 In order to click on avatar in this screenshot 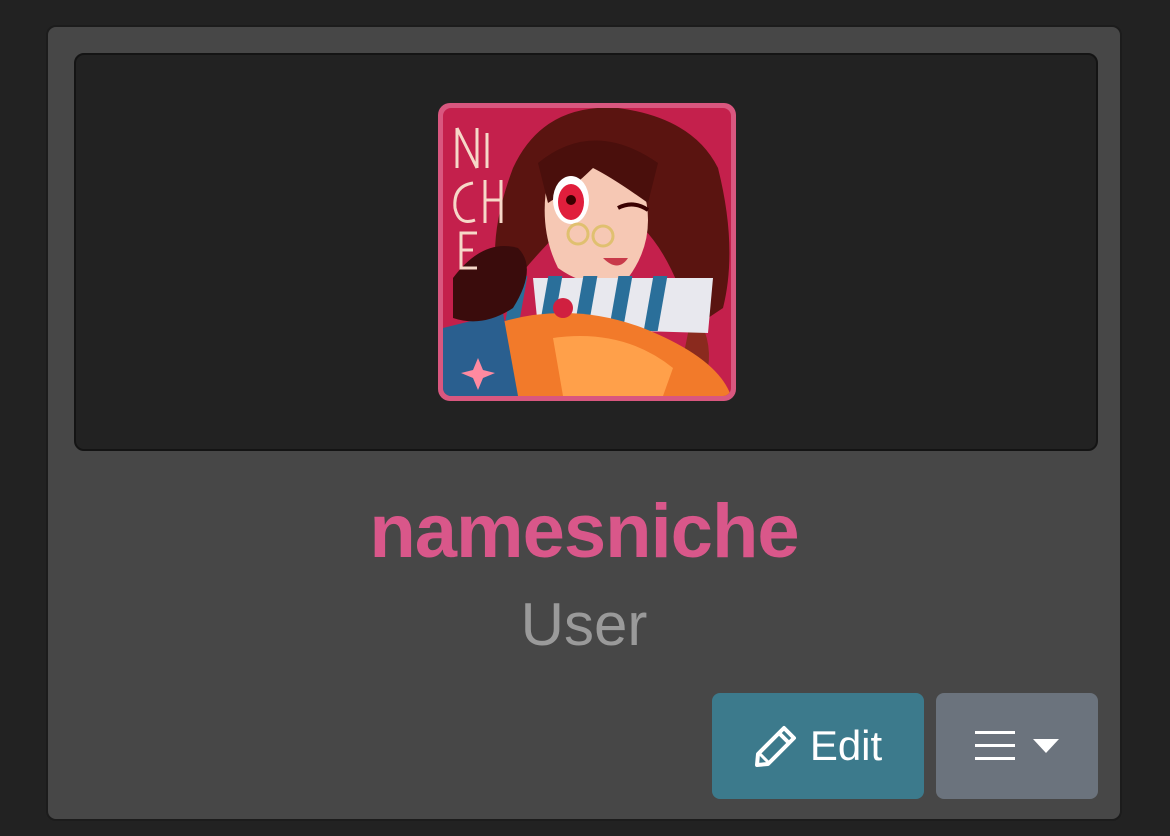, I will do `click(587, 252)`.